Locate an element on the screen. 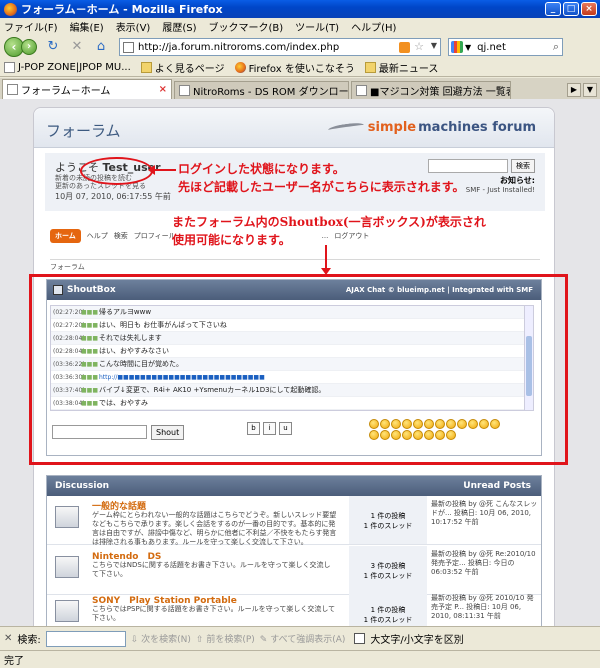  window-controls: _ □ × is located at coordinates (571, 9).